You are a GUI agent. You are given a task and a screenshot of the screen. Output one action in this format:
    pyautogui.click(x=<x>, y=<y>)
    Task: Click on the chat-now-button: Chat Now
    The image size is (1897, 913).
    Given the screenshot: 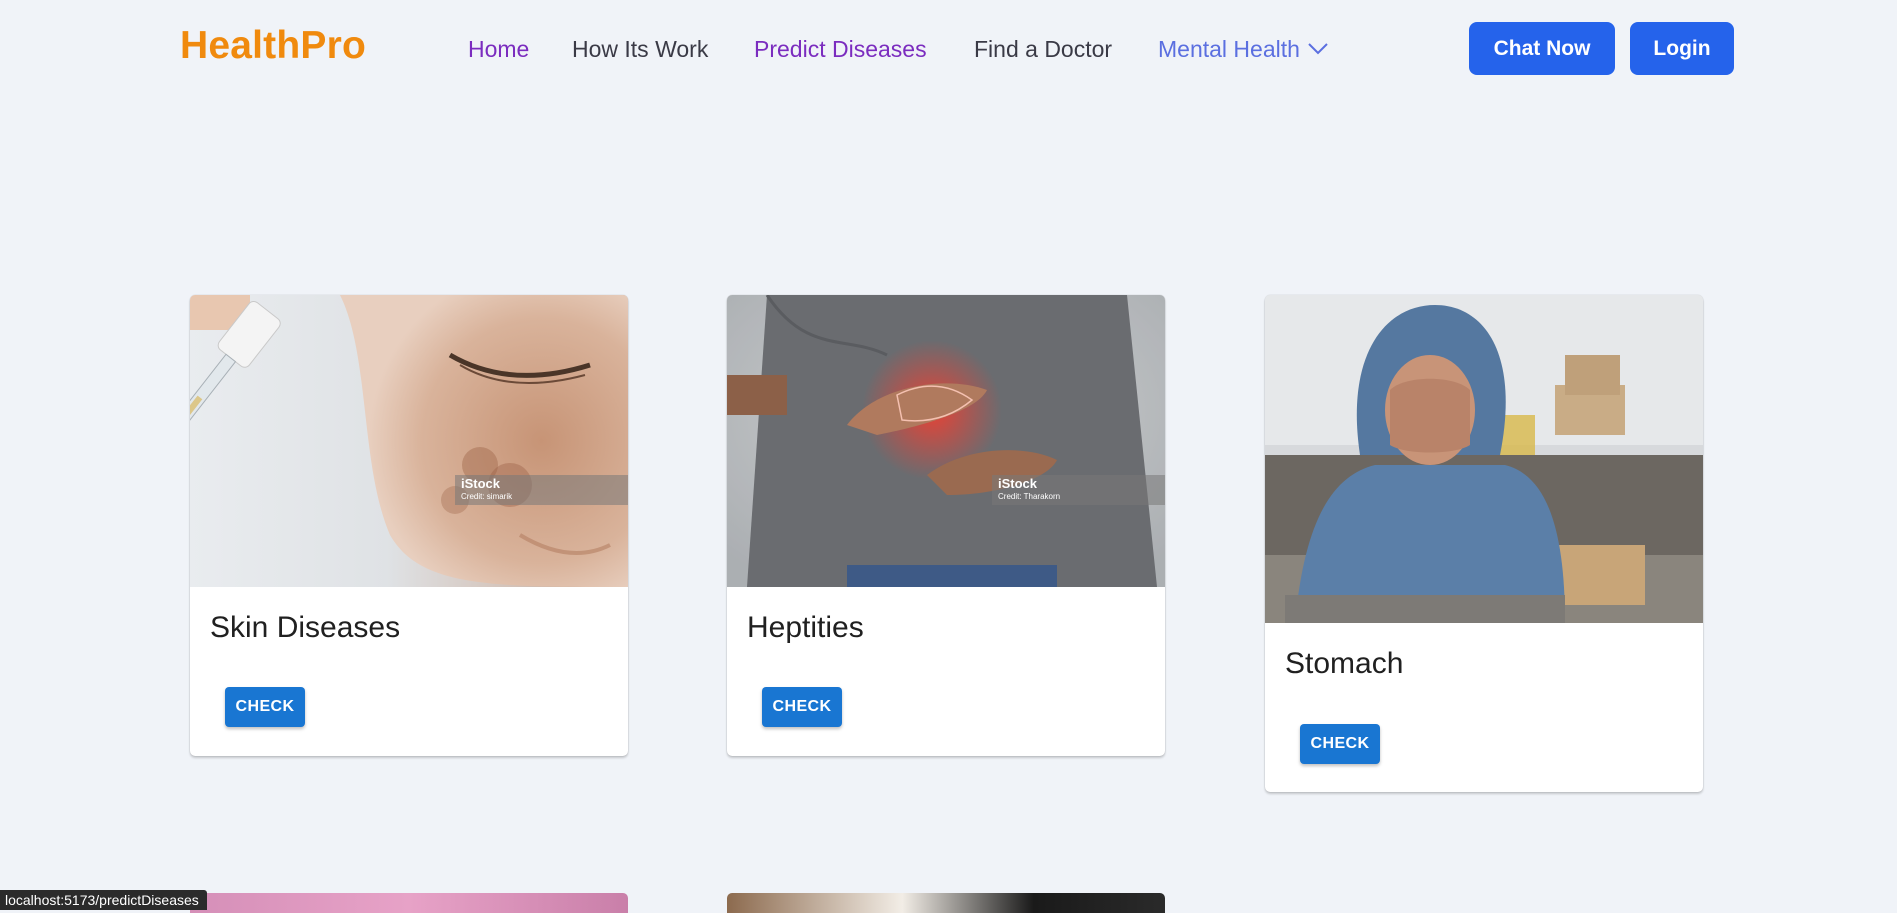 What is the action you would take?
    pyautogui.click(x=1542, y=48)
    